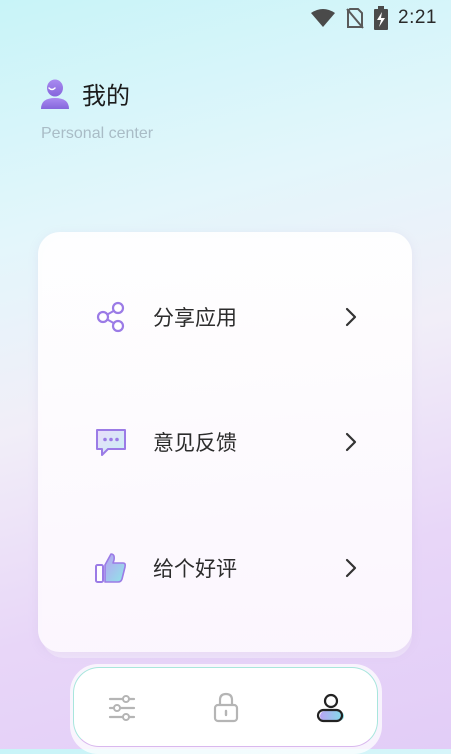 This screenshot has width=451, height=754. What do you see at coordinates (225, 18) in the screenshot?
I see `status-bar: 2:21` at bounding box center [225, 18].